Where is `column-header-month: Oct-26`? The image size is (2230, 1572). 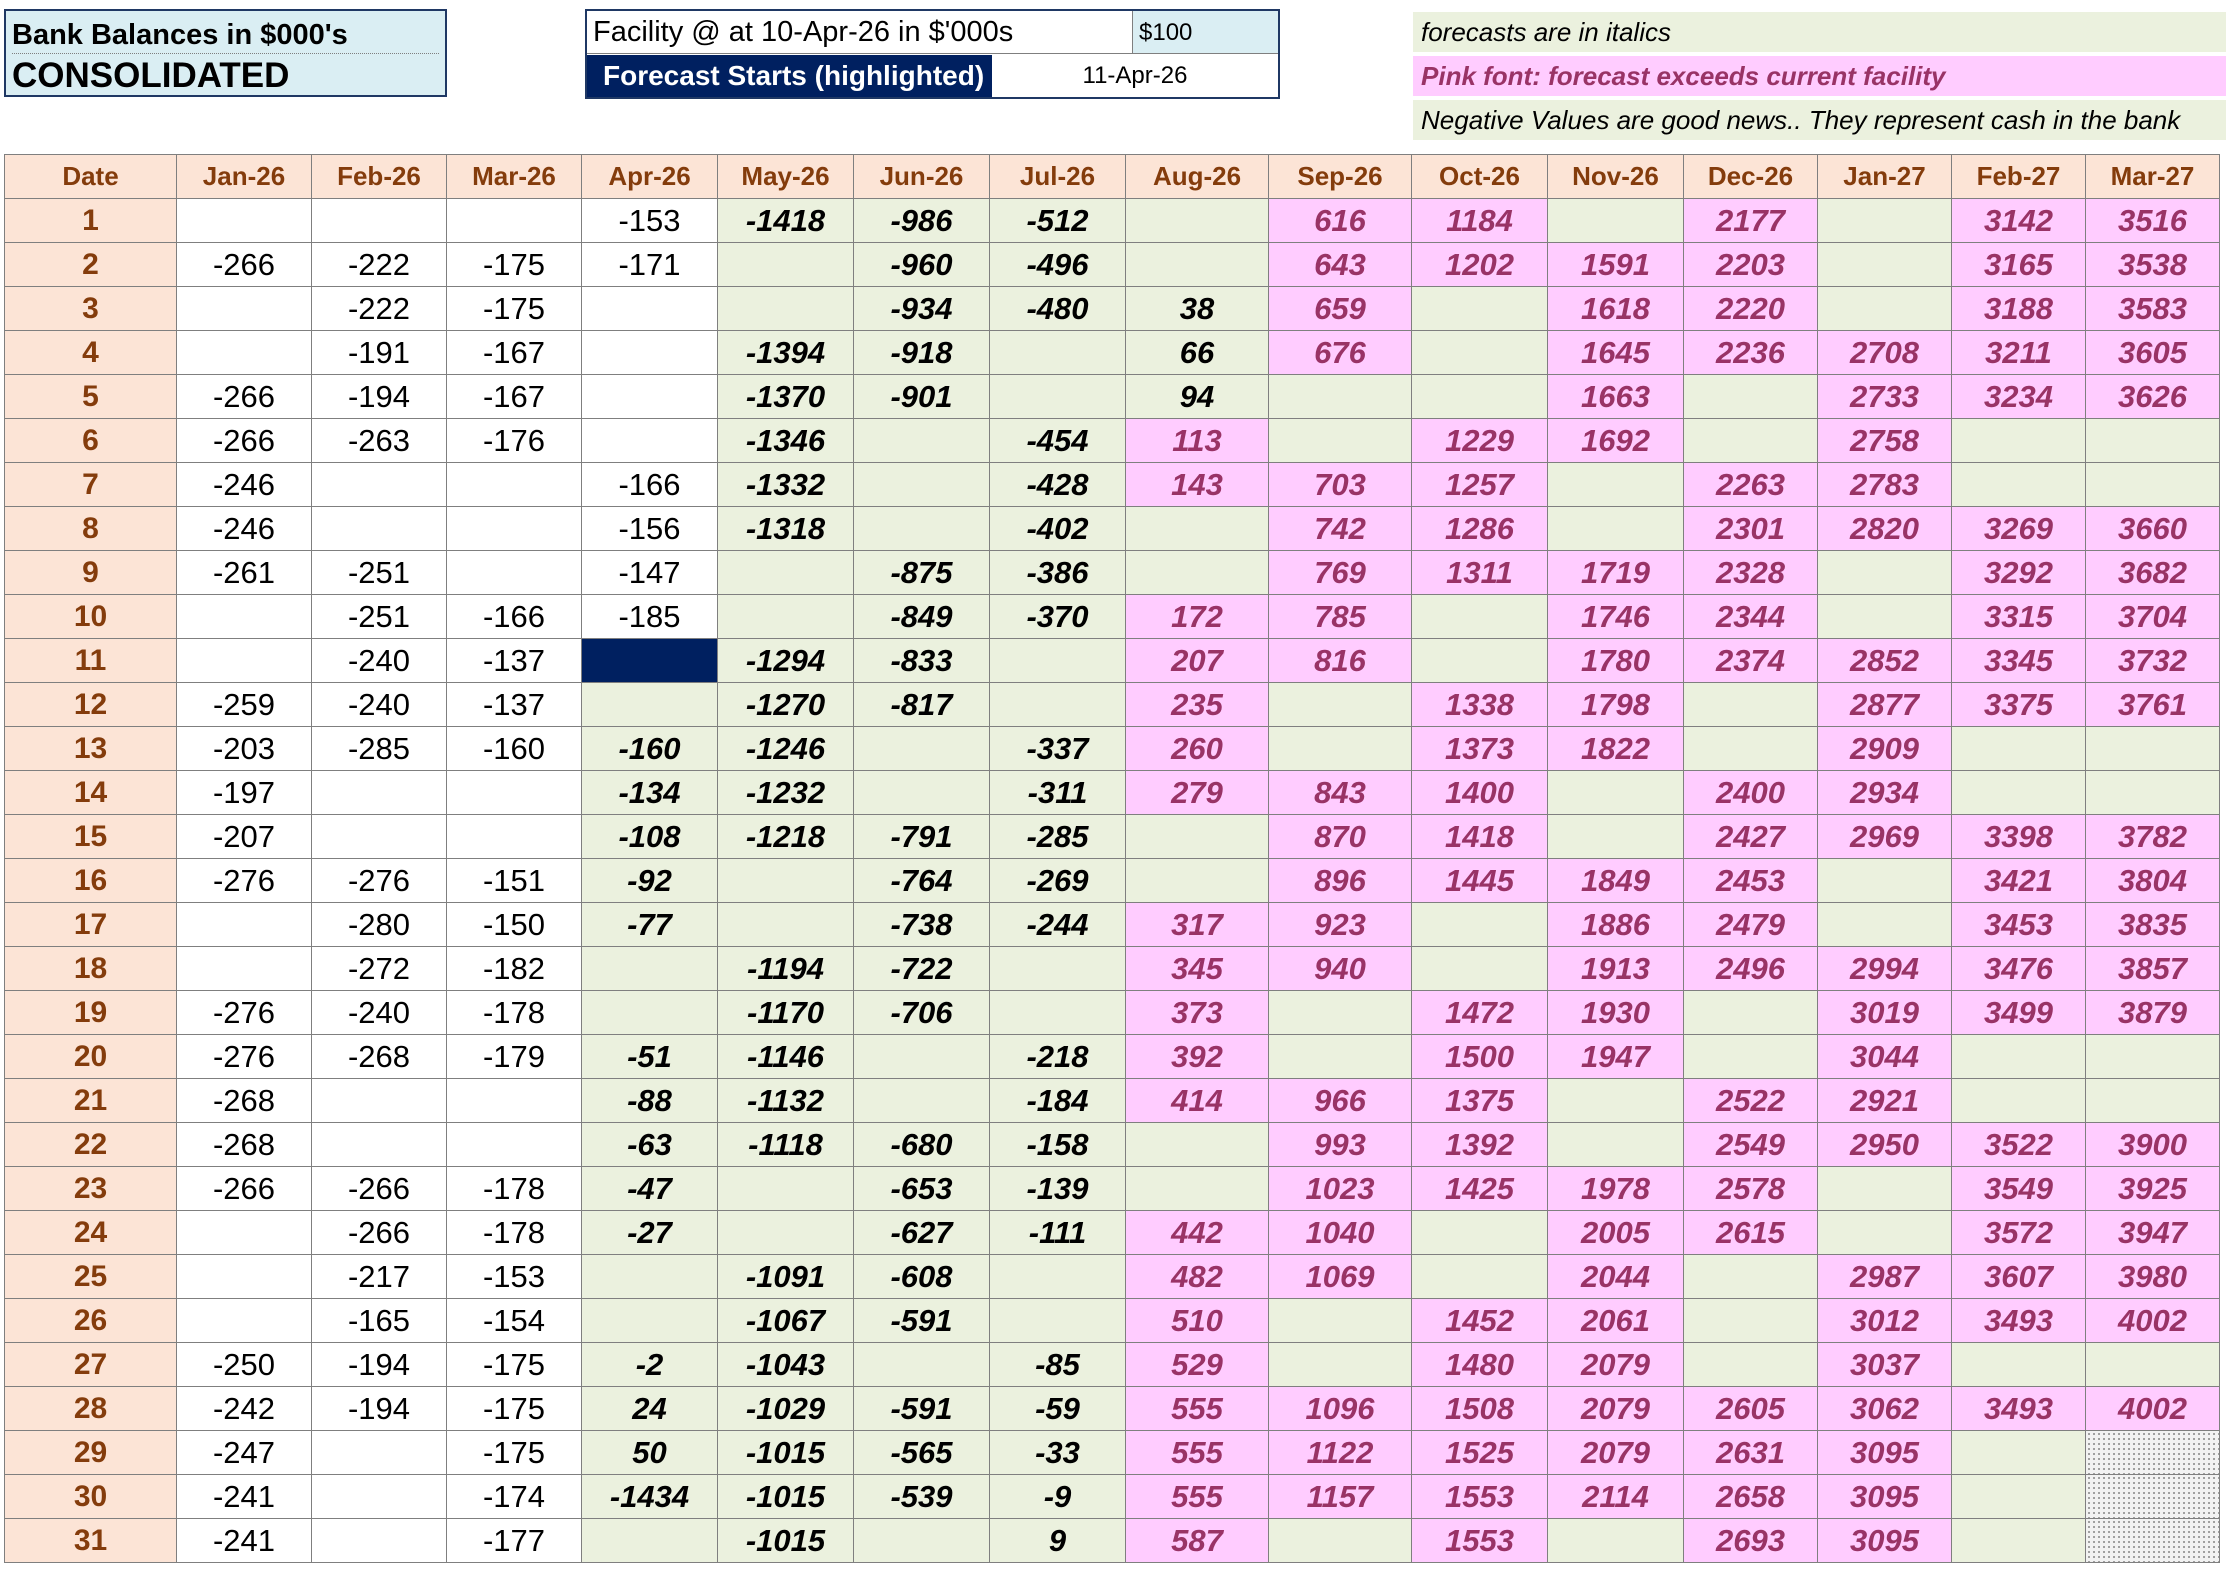 column-header-month: Oct-26 is located at coordinates (1479, 176).